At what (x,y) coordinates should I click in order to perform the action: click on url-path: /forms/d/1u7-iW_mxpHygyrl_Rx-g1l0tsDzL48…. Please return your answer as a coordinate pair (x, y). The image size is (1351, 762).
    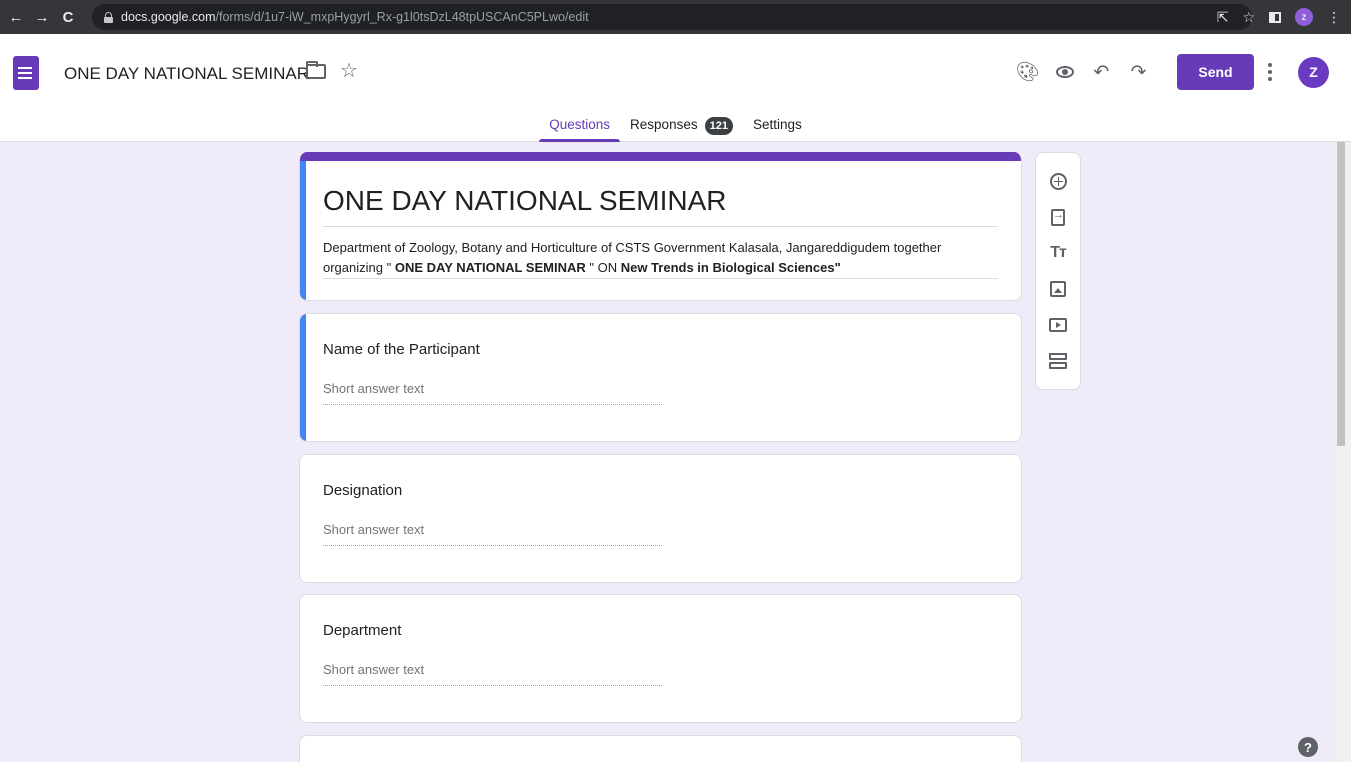
    Looking at the image, I should click on (402, 17).